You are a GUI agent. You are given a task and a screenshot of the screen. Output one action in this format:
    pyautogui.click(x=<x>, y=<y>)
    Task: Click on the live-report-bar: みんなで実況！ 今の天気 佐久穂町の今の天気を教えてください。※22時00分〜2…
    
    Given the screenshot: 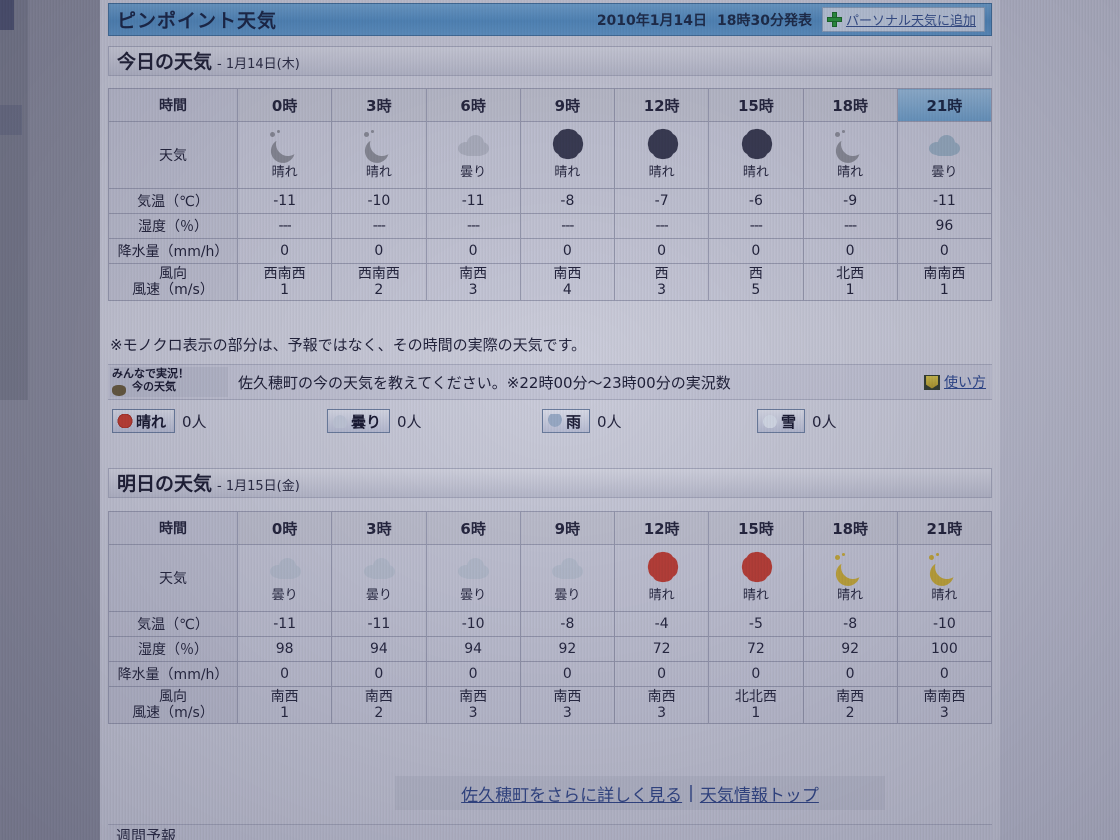 What is the action you would take?
    pyautogui.click(x=550, y=382)
    